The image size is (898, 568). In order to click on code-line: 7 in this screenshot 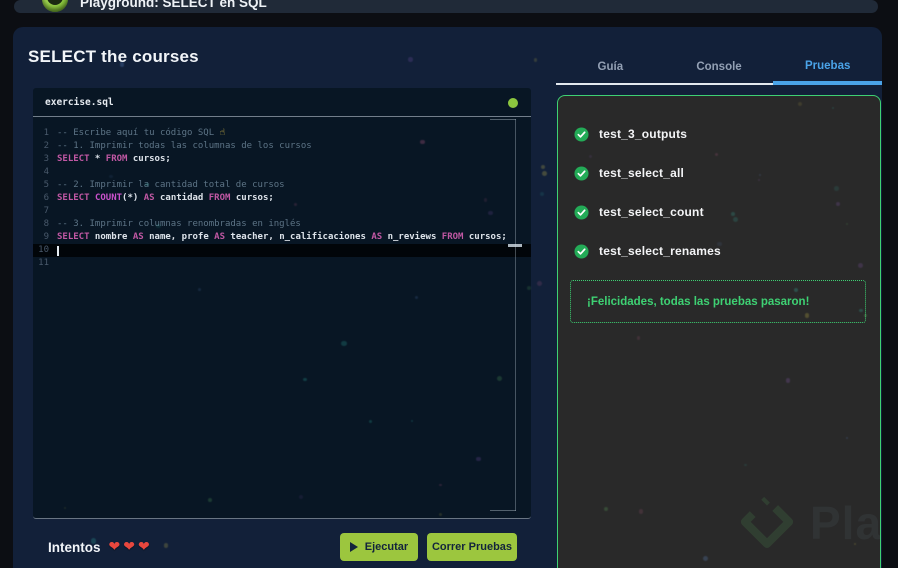, I will do `click(282, 211)`.